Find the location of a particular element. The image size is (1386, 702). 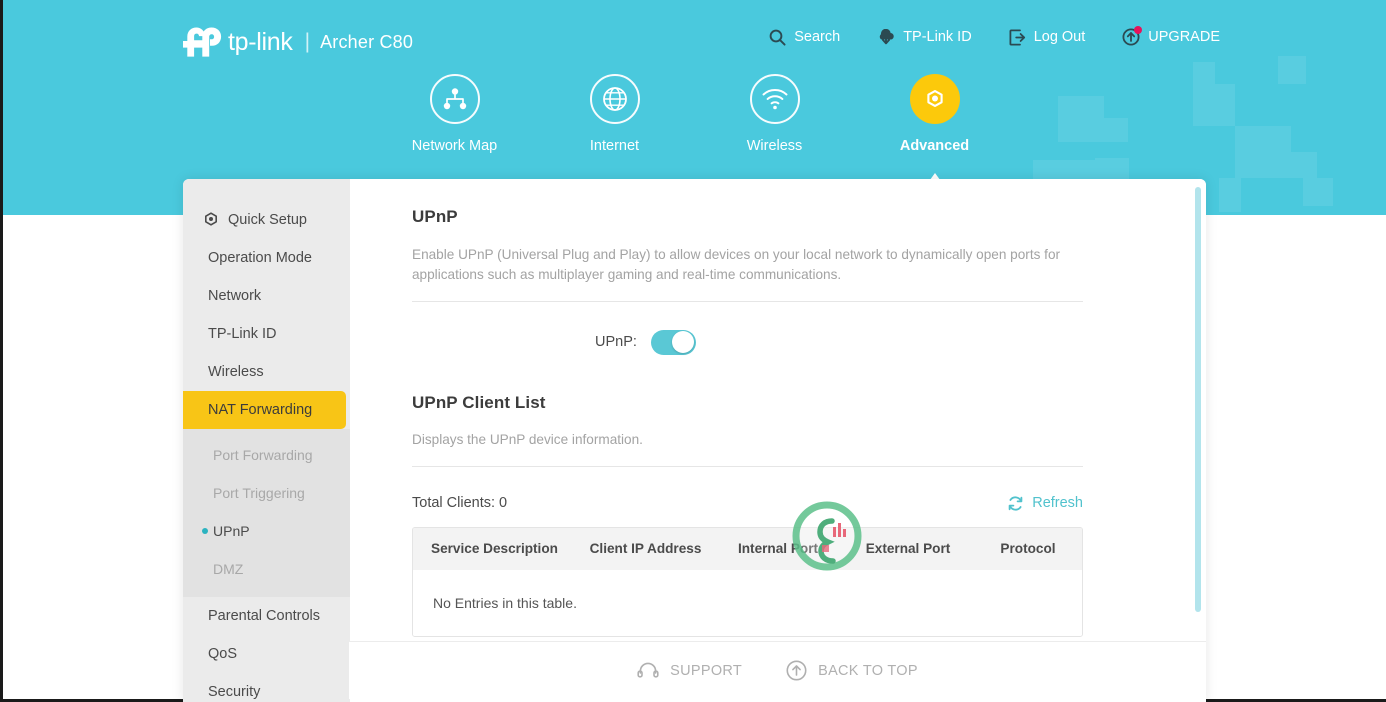

upgrade-label: UPGRADE is located at coordinates (1184, 37).